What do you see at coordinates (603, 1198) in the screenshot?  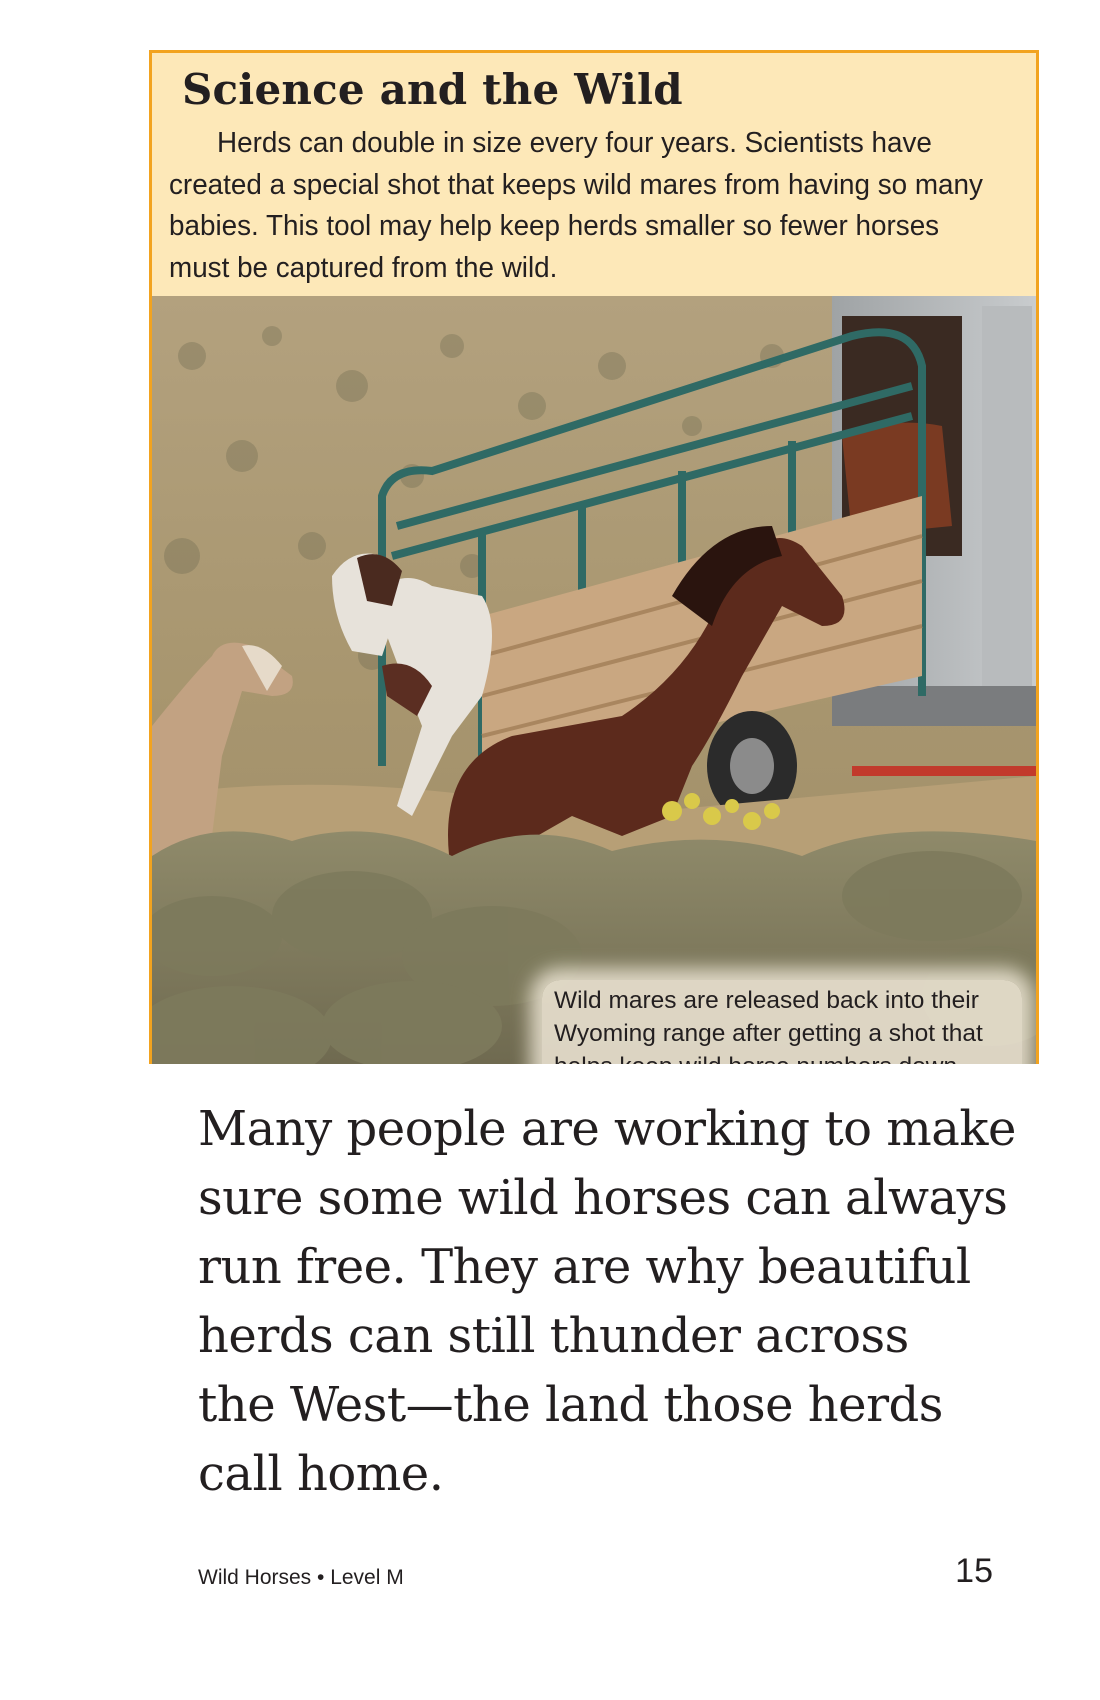 I see `body-line: sure some wild horses can always` at bounding box center [603, 1198].